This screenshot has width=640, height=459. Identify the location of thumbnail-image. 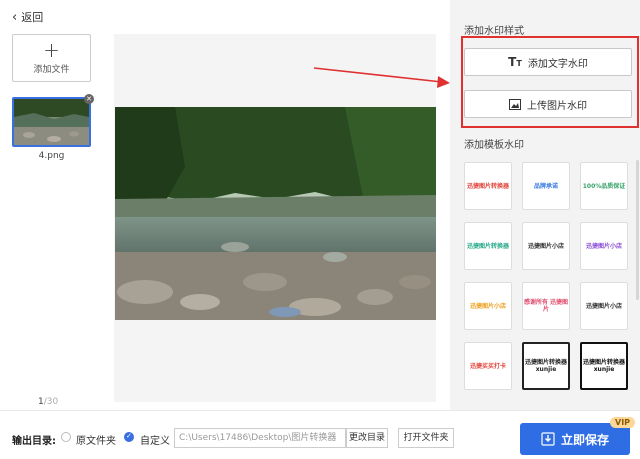
(51, 122).